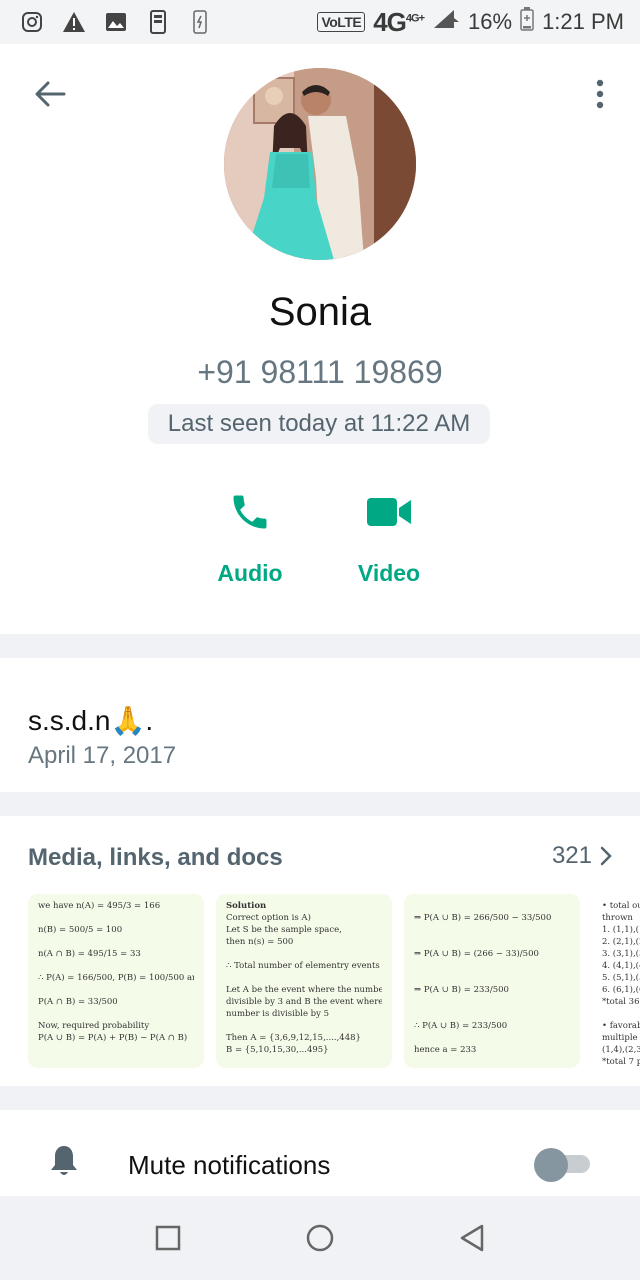 The width and height of the screenshot is (640, 1280). What do you see at coordinates (341, 22) in the screenshot?
I see `volte-indicator: VoLTE` at bounding box center [341, 22].